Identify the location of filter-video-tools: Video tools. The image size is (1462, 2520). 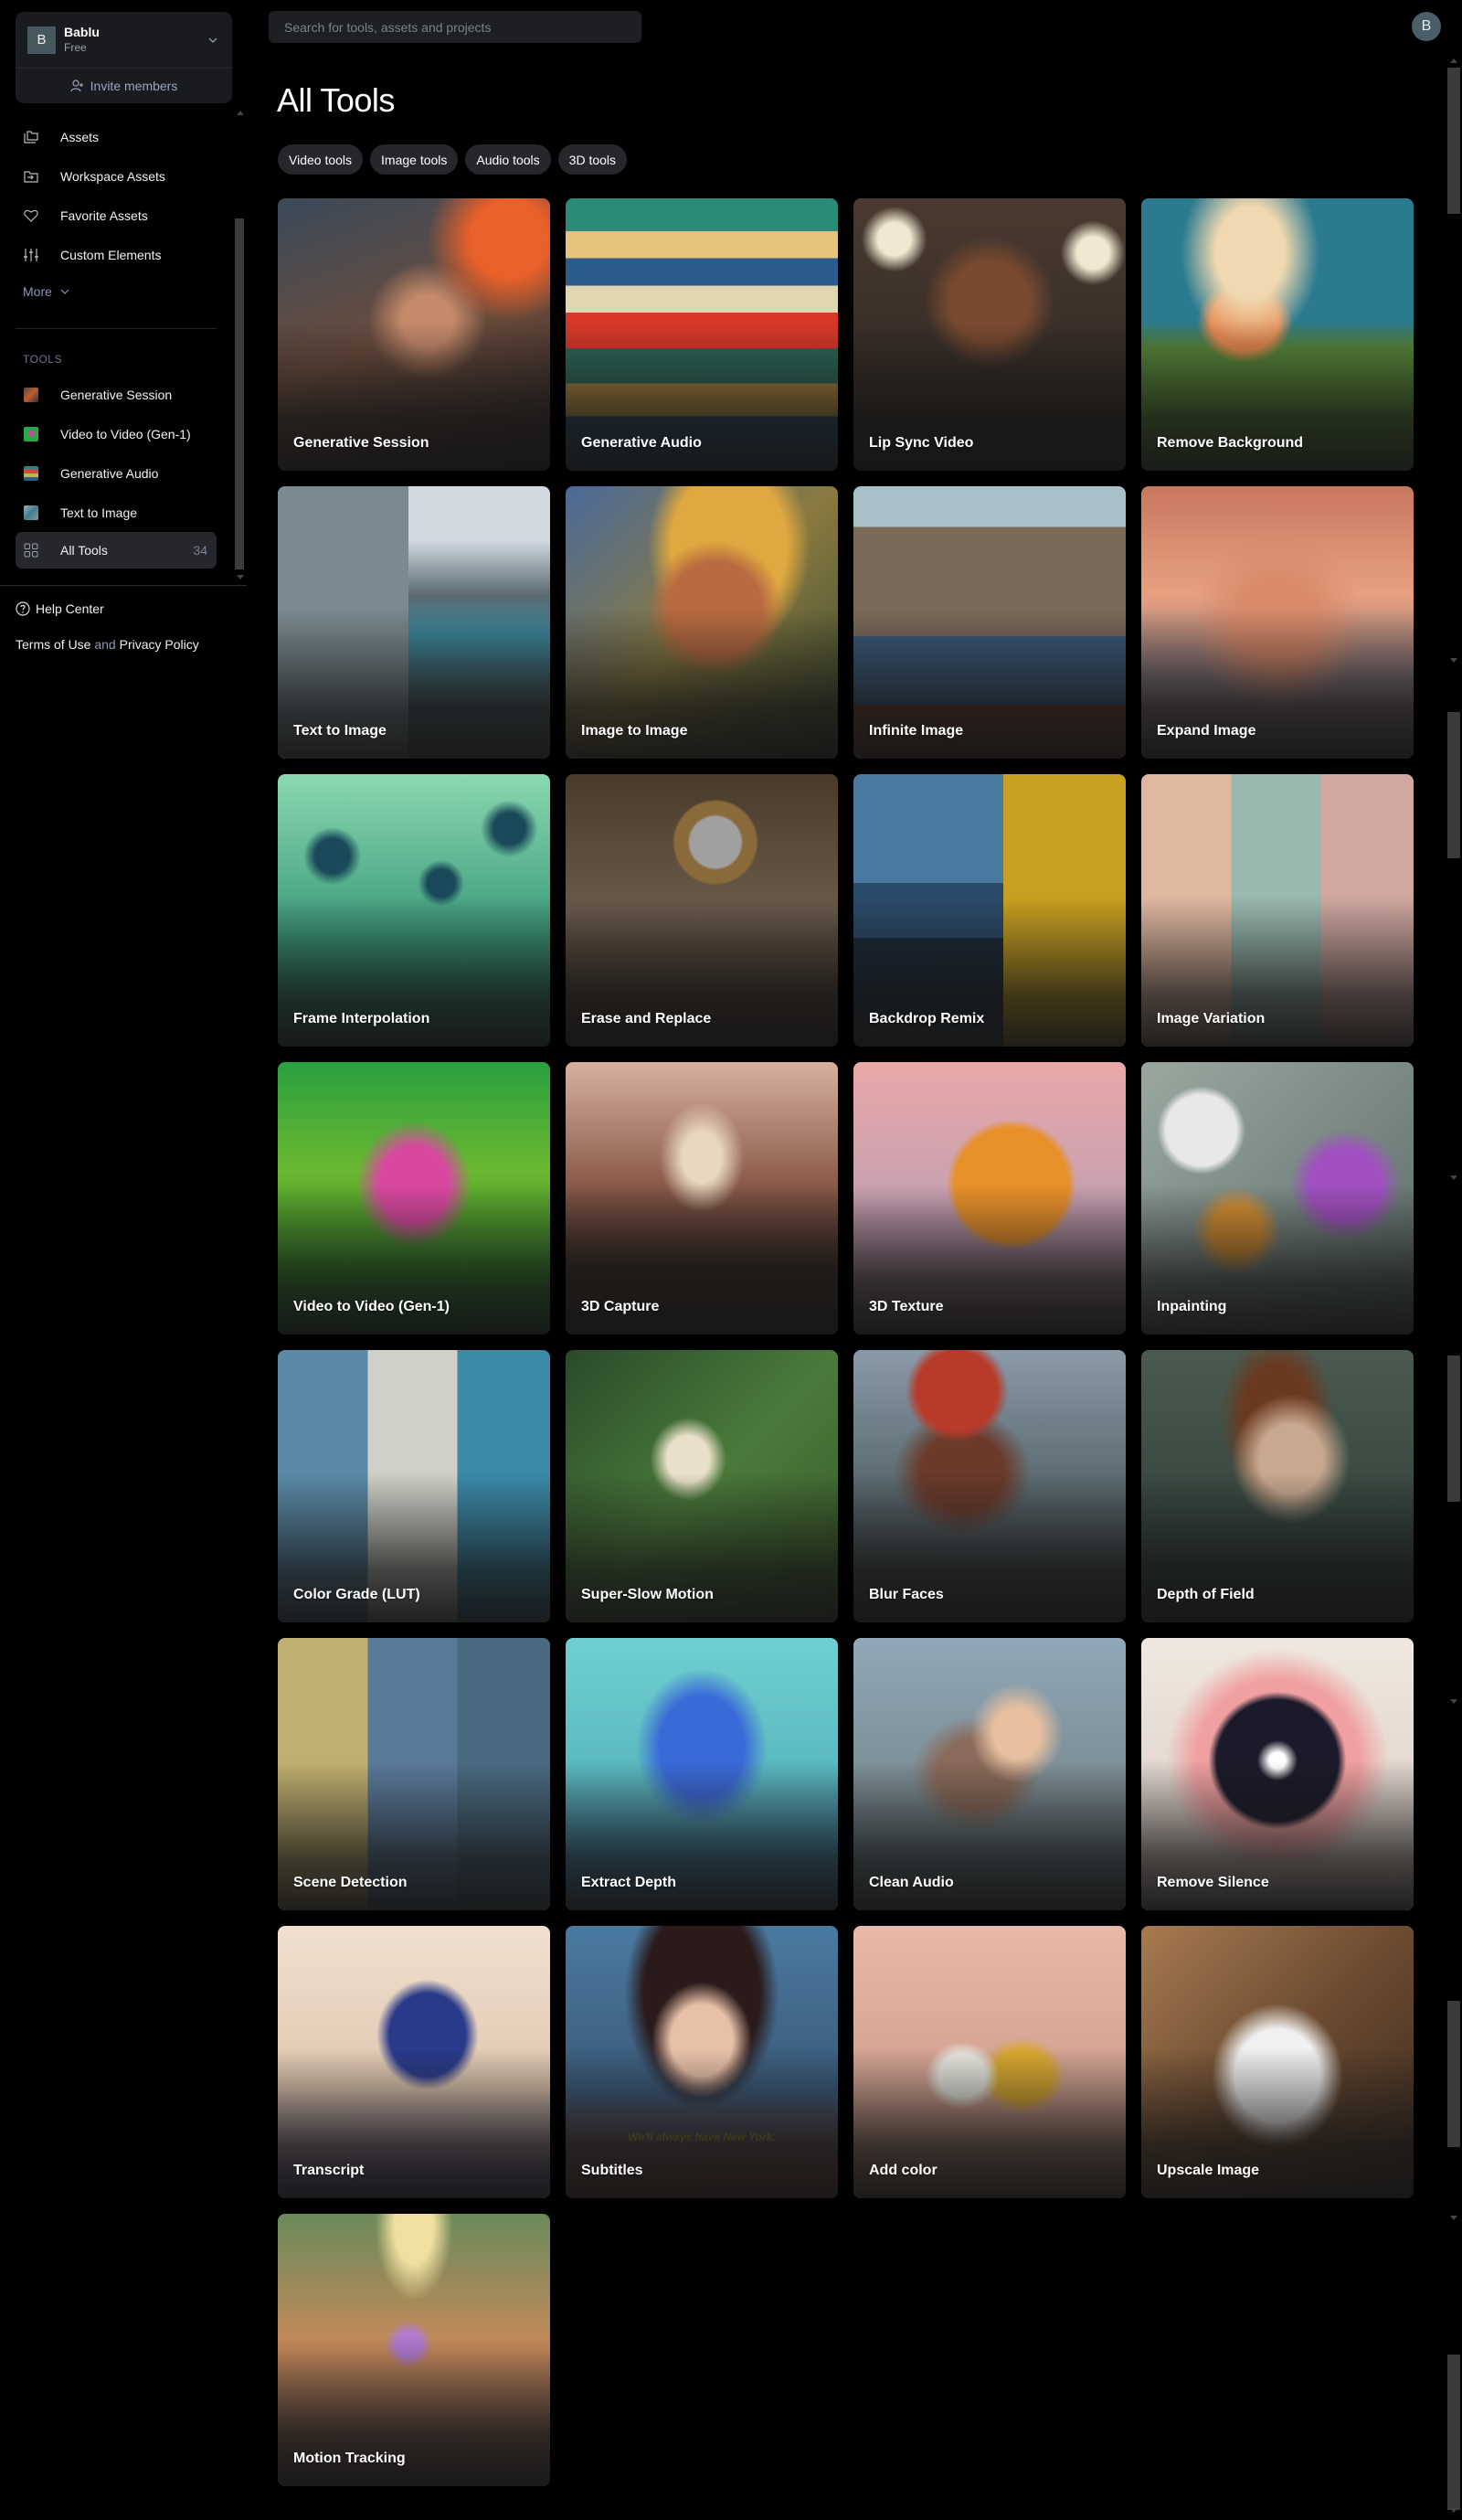
(321, 160).